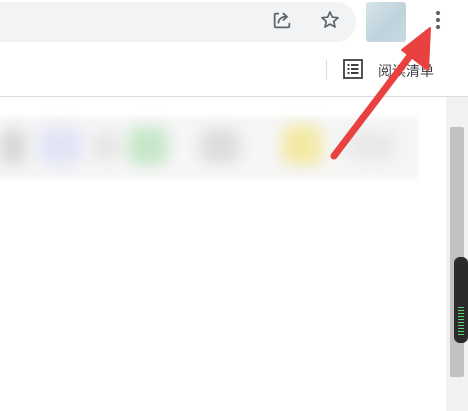 The width and height of the screenshot is (468, 411). I want to click on profile-avatar, so click(386, 22).